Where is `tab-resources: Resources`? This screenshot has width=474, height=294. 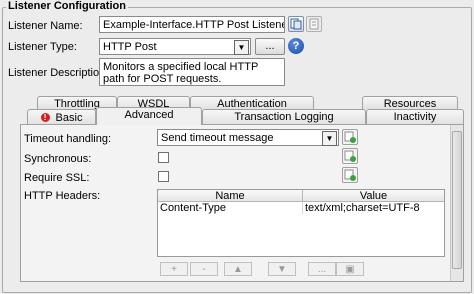
tab-resources: Resources is located at coordinates (410, 103).